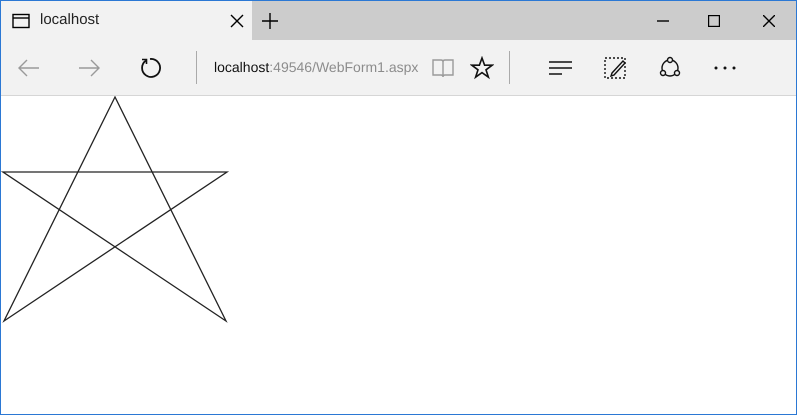 The image size is (797, 415). I want to click on tab-title: localhost, so click(70, 20).